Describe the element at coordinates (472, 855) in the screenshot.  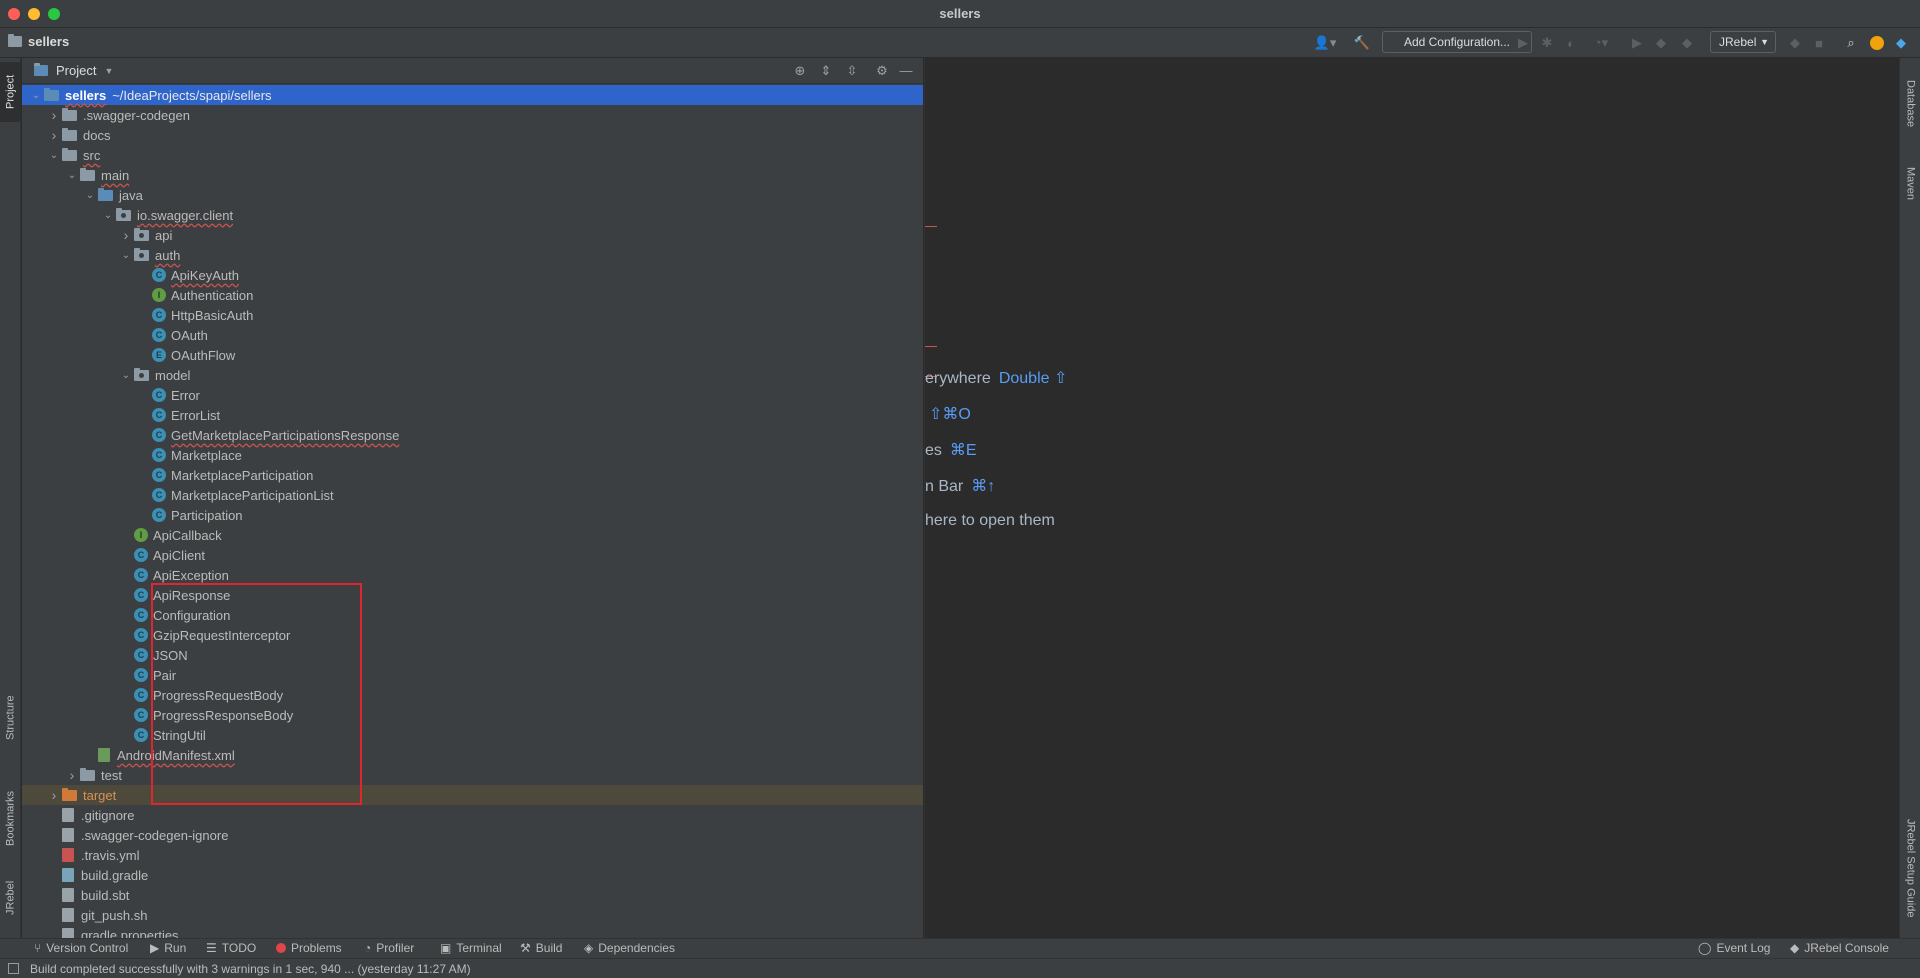
I see `tree-item: .travis.yml` at that location.